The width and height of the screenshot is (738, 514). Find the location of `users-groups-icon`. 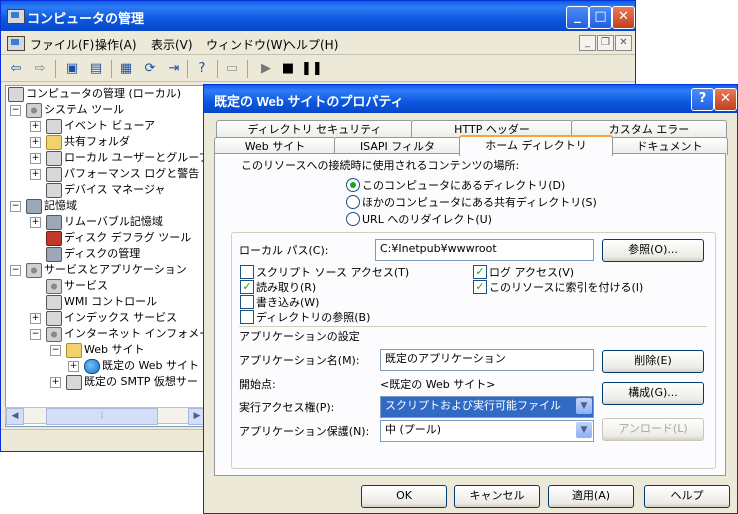

users-groups-icon is located at coordinates (54, 158).